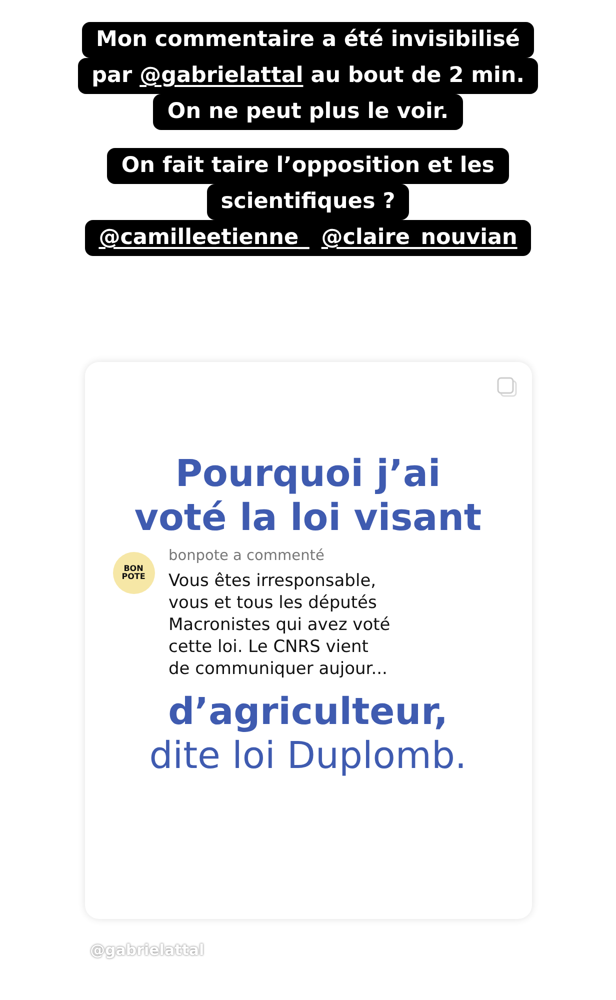 The height and width of the screenshot is (1000, 616). Describe the element at coordinates (247, 556) in the screenshot. I see `comment-author: bonpote a commenté` at that location.